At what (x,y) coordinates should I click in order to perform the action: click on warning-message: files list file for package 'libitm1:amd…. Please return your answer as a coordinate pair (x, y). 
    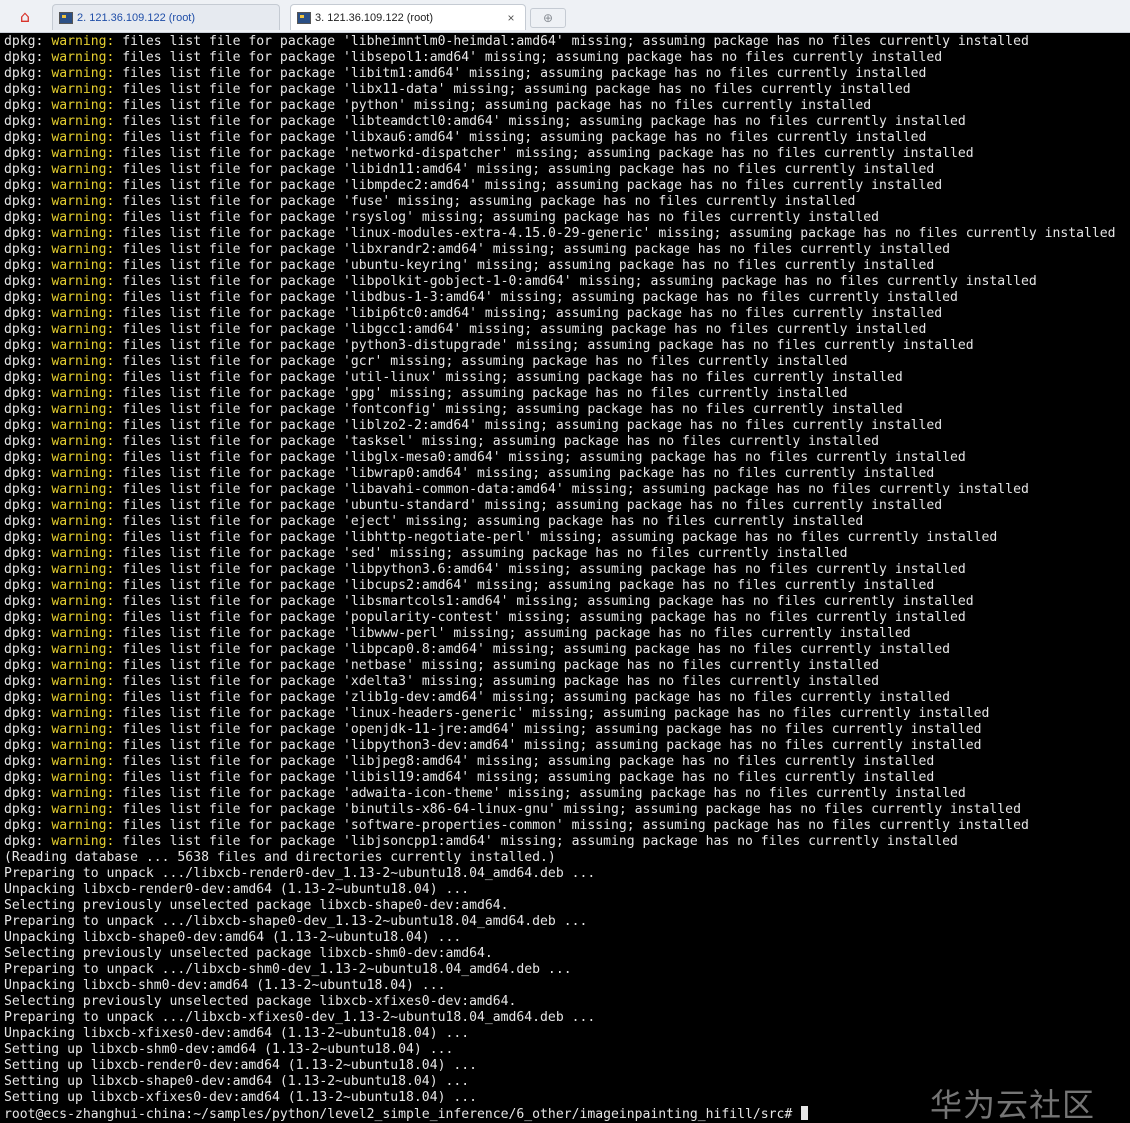
    Looking at the image, I should click on (520, 73).